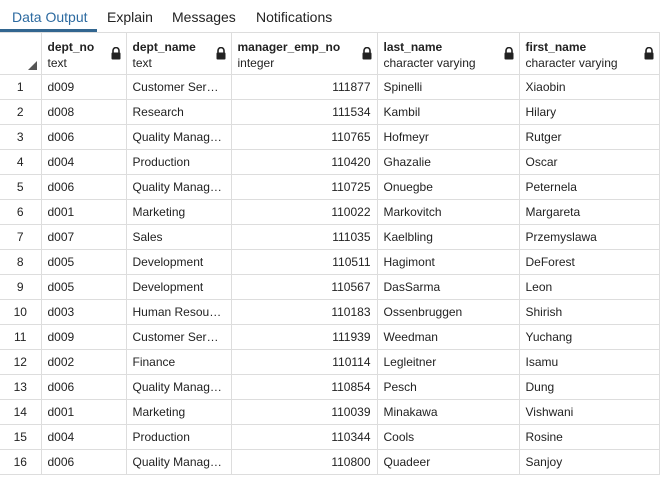  Describe the element at coordinates (589, 162) in the screenshot. I see `cell-first-name: Oscar` at that location.